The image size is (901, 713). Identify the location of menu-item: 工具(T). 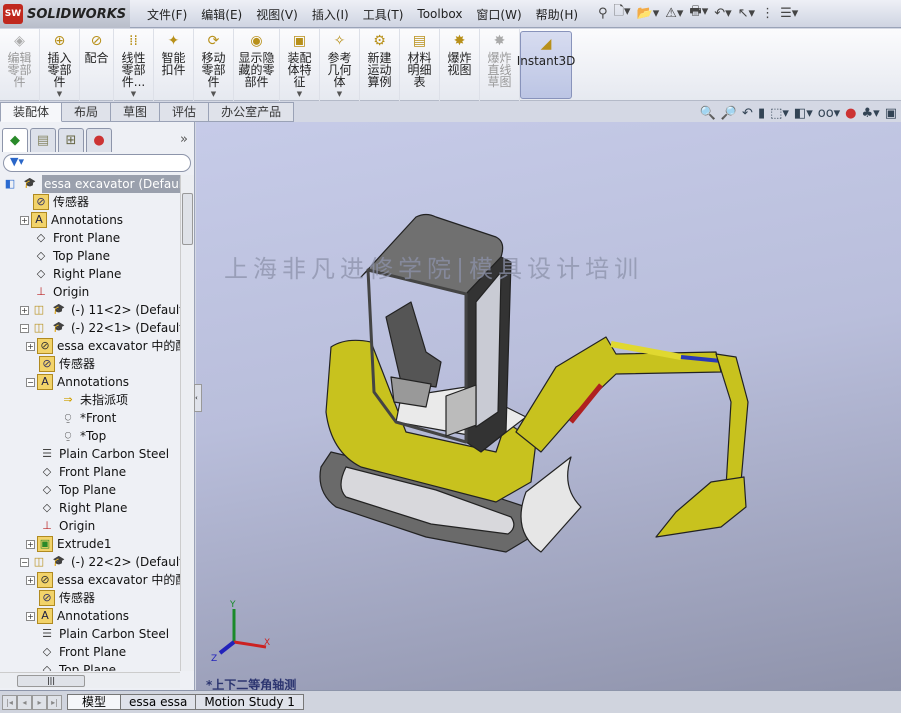
(383, 14).